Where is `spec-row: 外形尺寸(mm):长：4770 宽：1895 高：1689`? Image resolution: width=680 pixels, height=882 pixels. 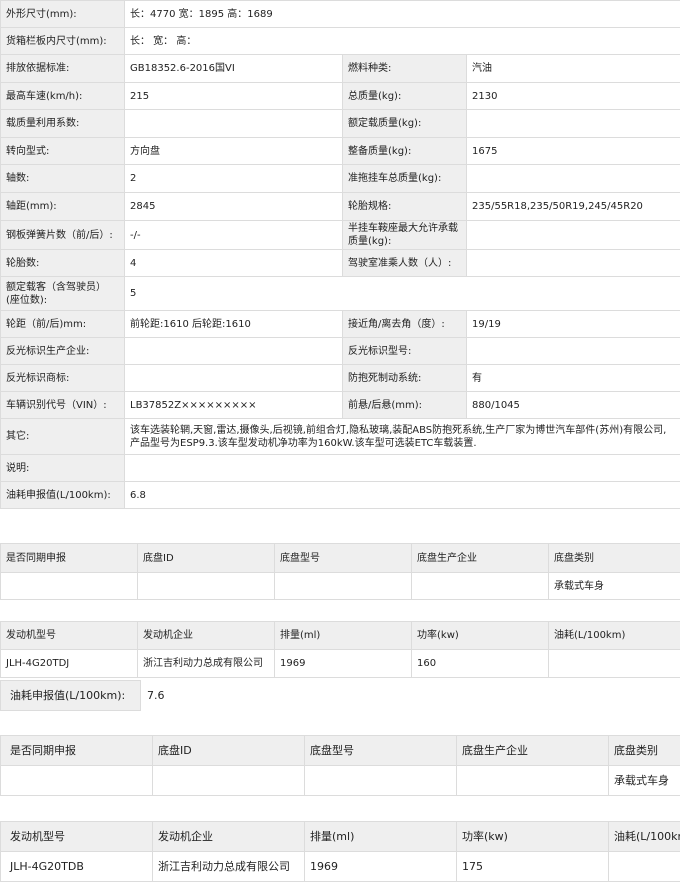
spec-row: 外形尺寸(mm):长：4770 宽：1895 高：1689 is located at coordinates (340, 14).